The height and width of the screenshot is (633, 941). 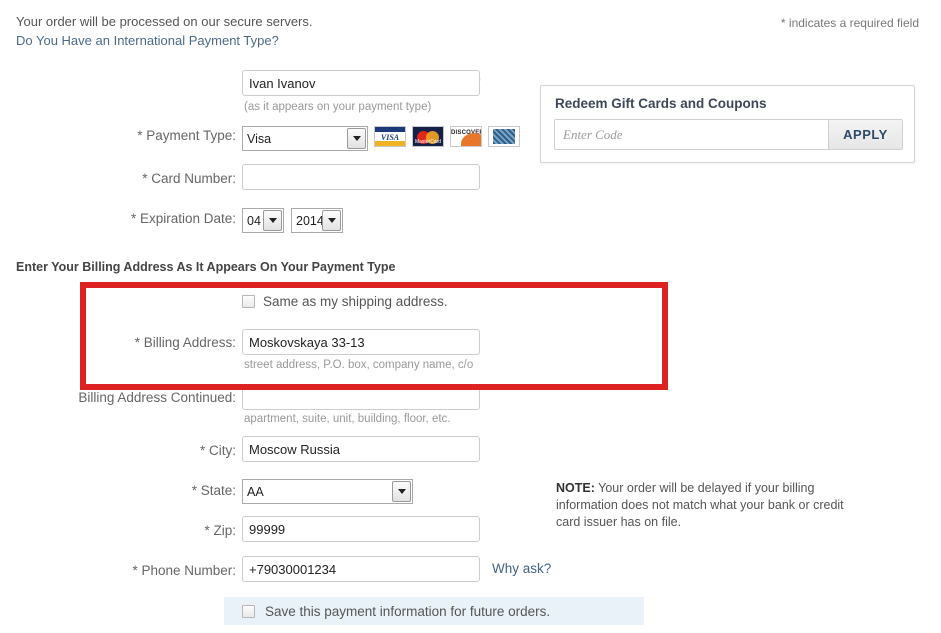 I want to click on phone-input, so click(x=361, y=569).